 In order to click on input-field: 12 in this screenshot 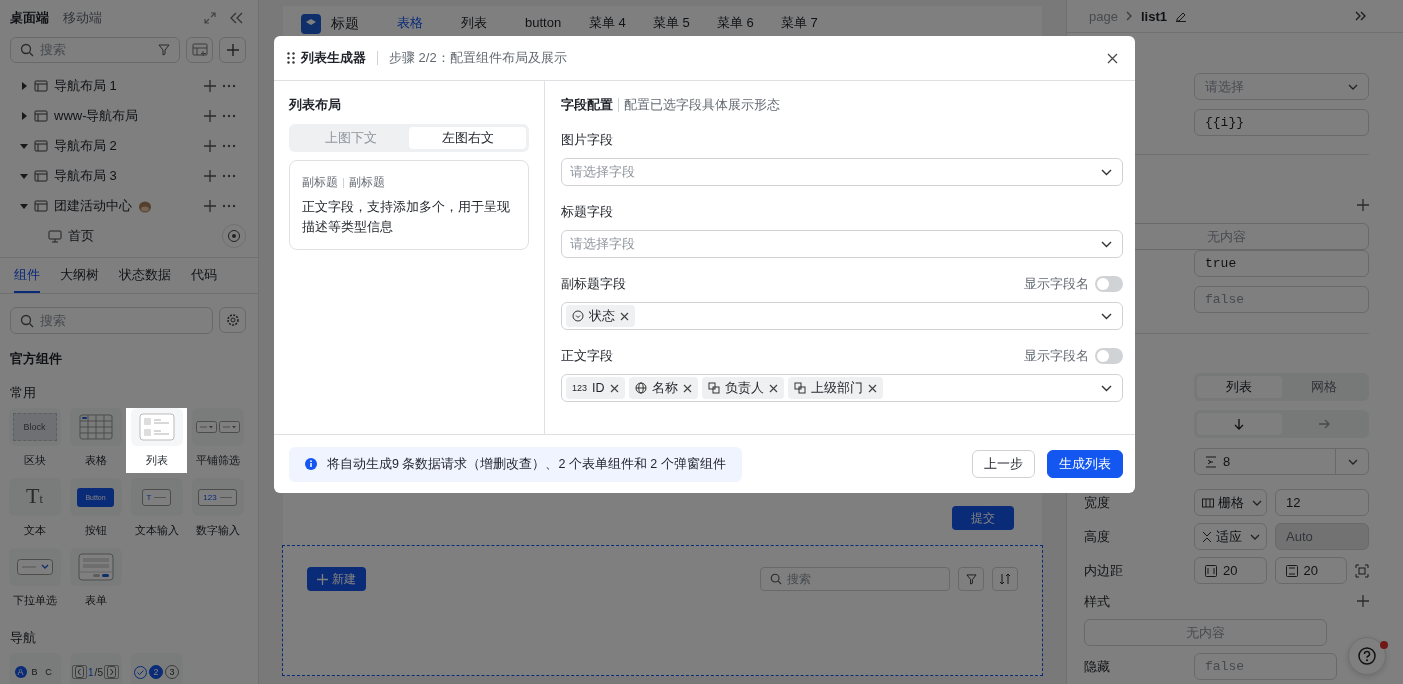, I will do `click(1322, 502)`.